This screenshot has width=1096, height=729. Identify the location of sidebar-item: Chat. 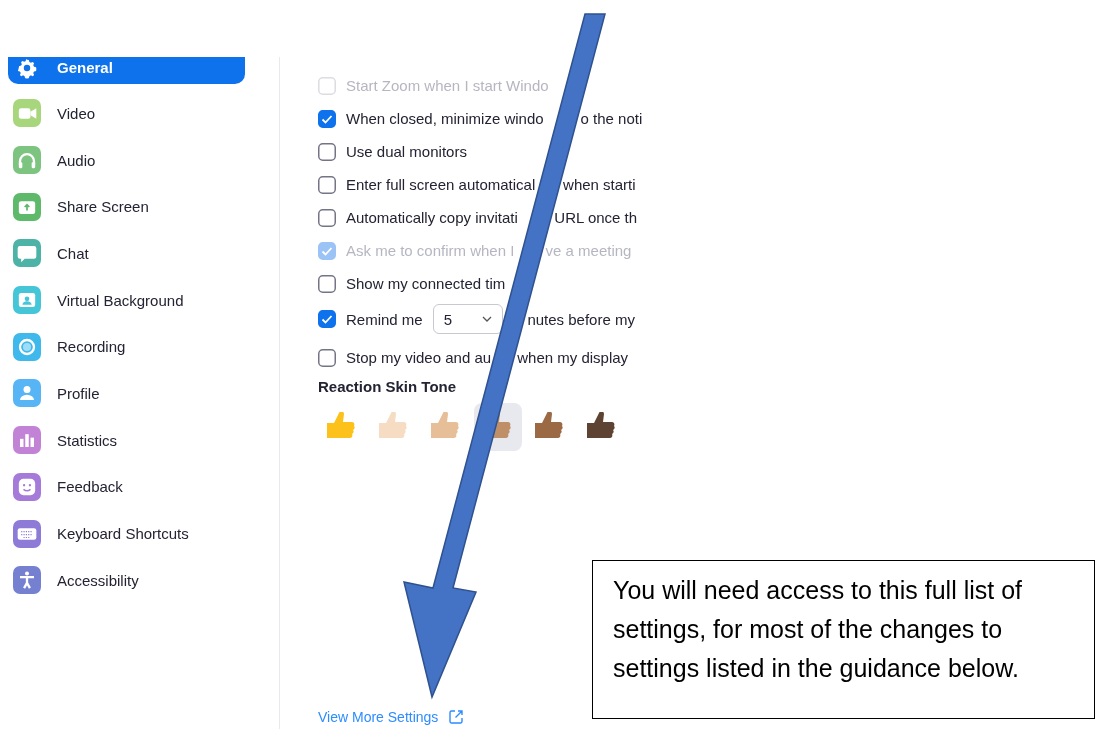
(126, 253).